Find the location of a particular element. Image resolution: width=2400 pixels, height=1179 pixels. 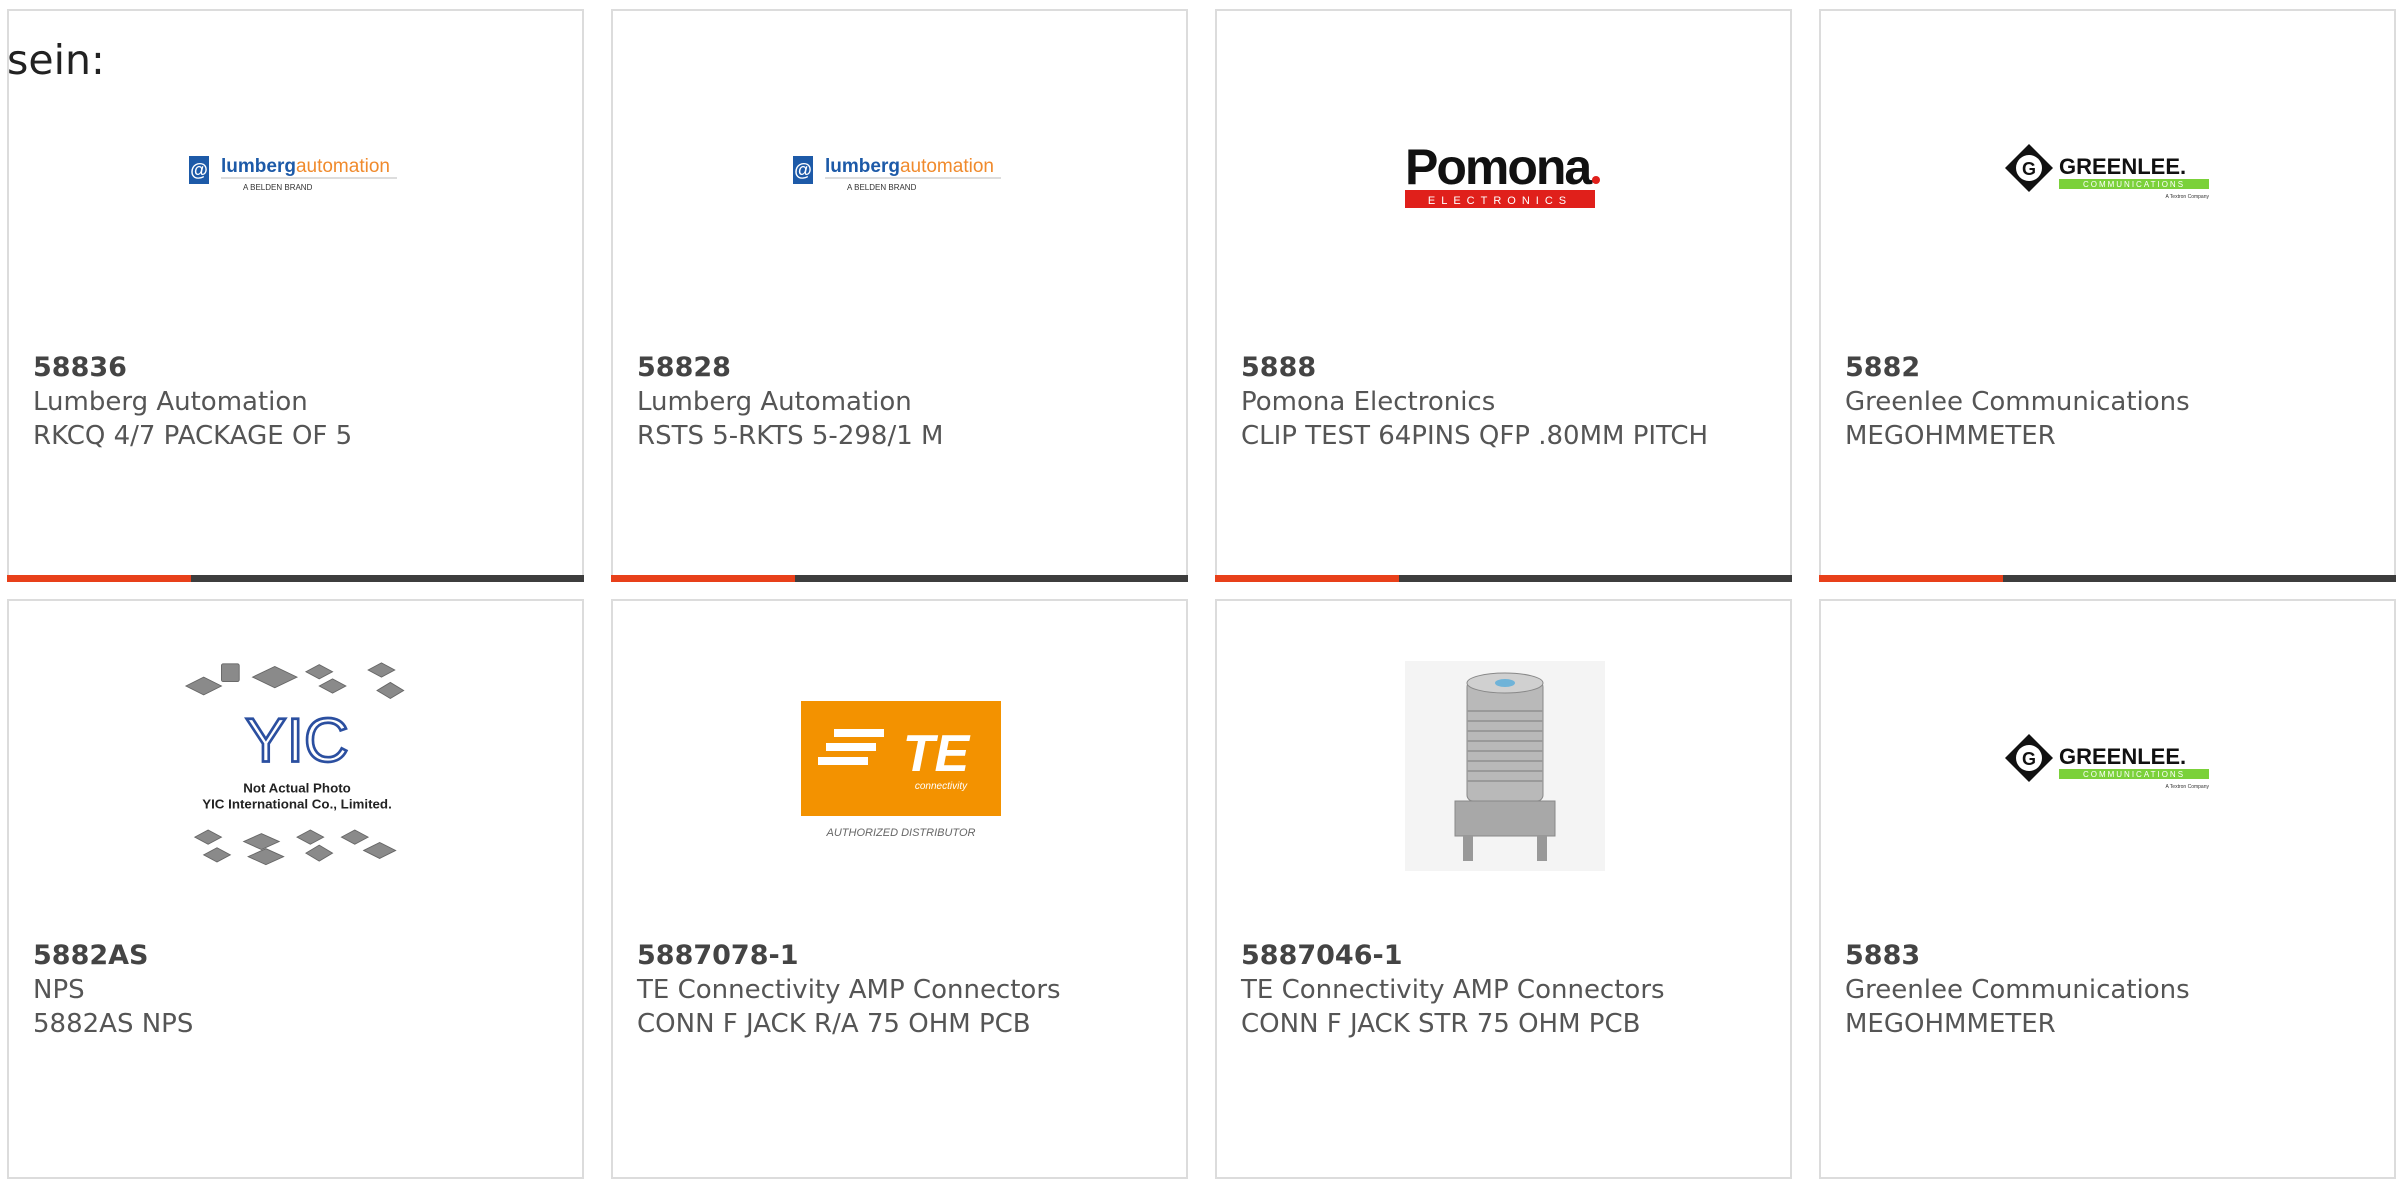

part-number: 5888 is located at coordinates (1491, 368).